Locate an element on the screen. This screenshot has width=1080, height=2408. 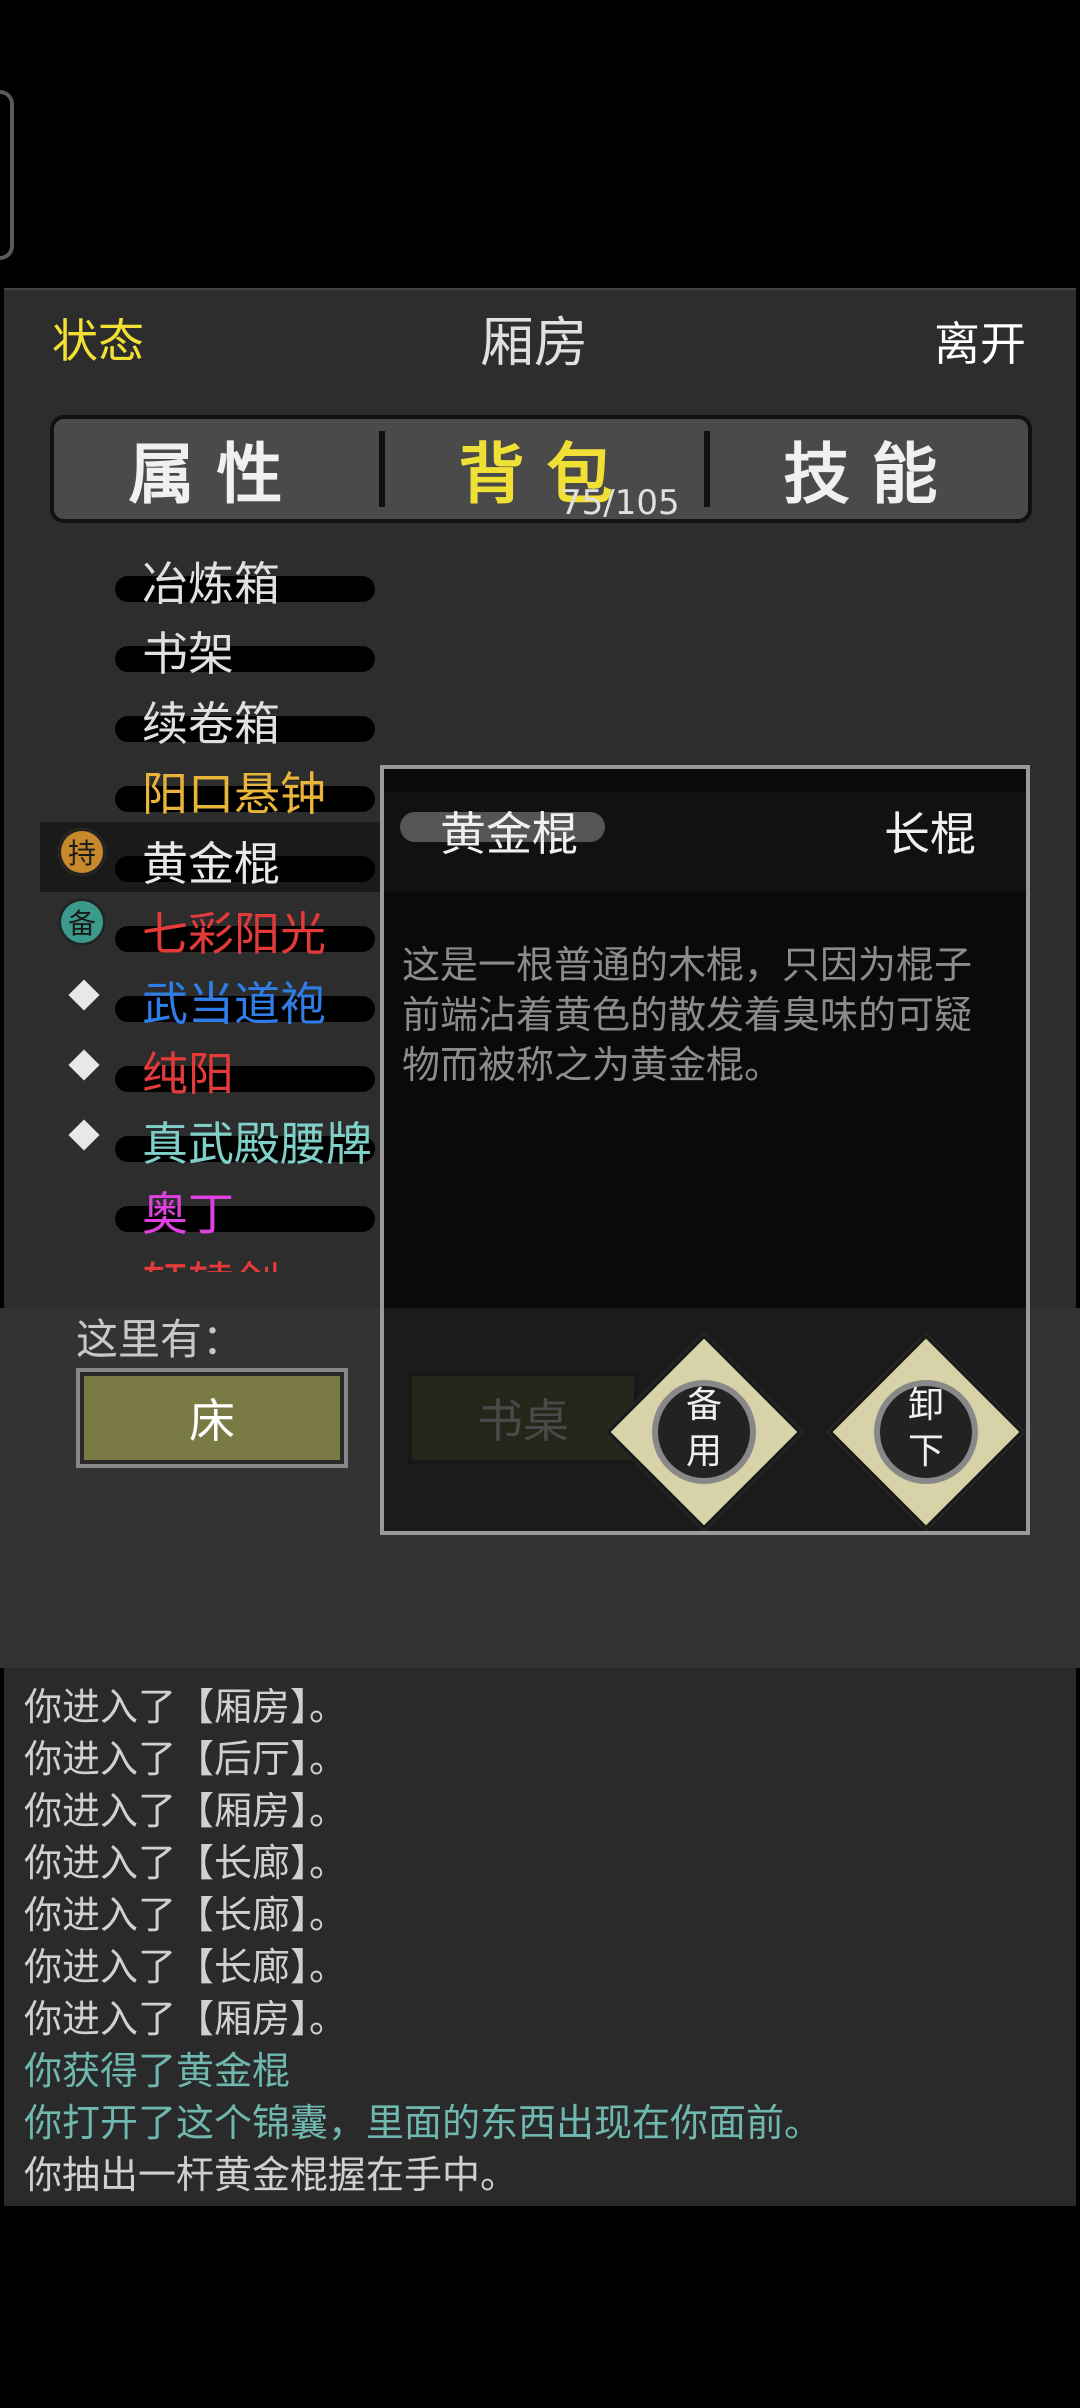
equip-spare-label: 备用 is located at coordinates (703, 1428).